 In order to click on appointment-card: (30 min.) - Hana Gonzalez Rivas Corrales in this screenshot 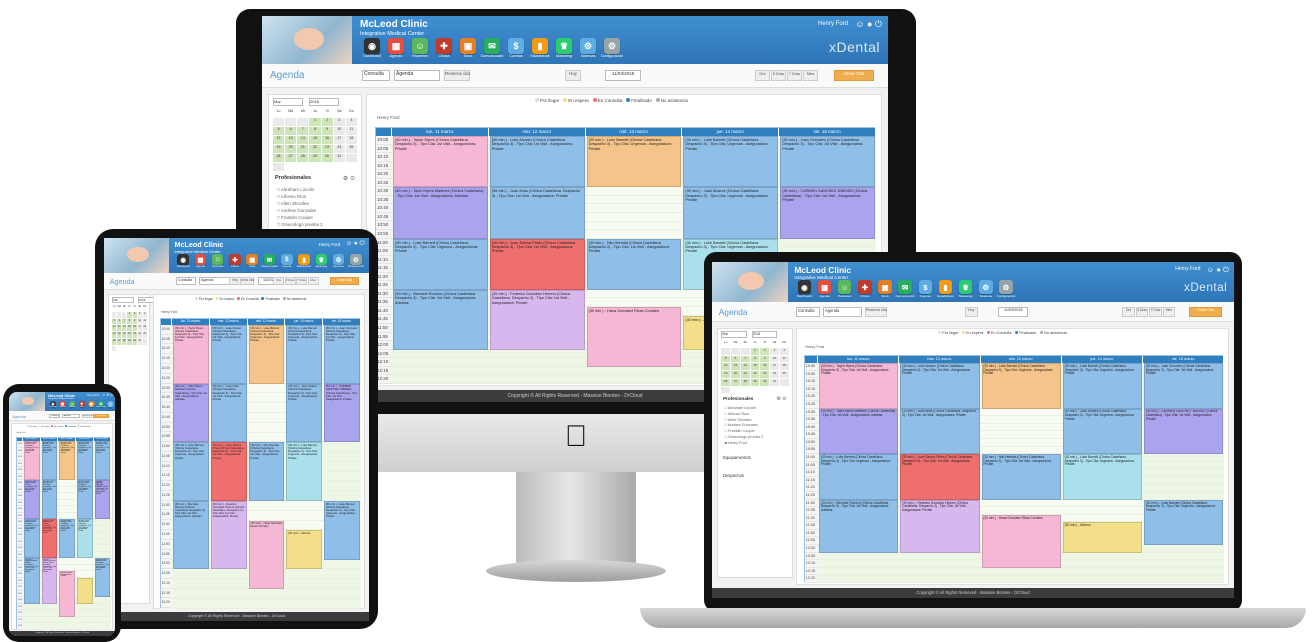, I will do `click(266, 554)`.